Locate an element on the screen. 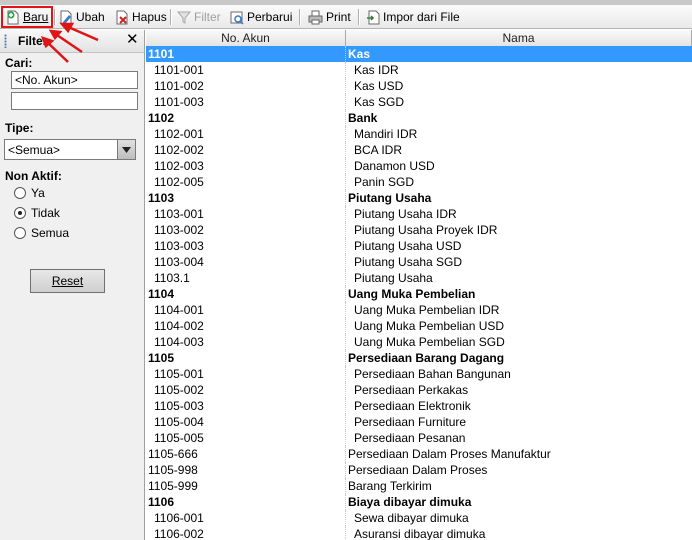  table-row: 1102-001 Mandiri IDR is located at coordinates (419, 134).